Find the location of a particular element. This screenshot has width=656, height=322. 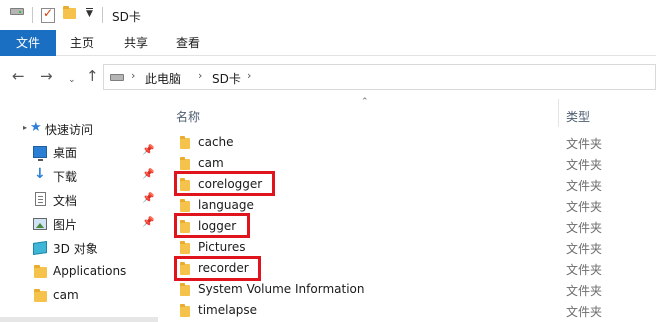

navigation-bar: ← → ⌄ ↑ › 此电脑 › SD卡 › is located at coordinates (328, 77).